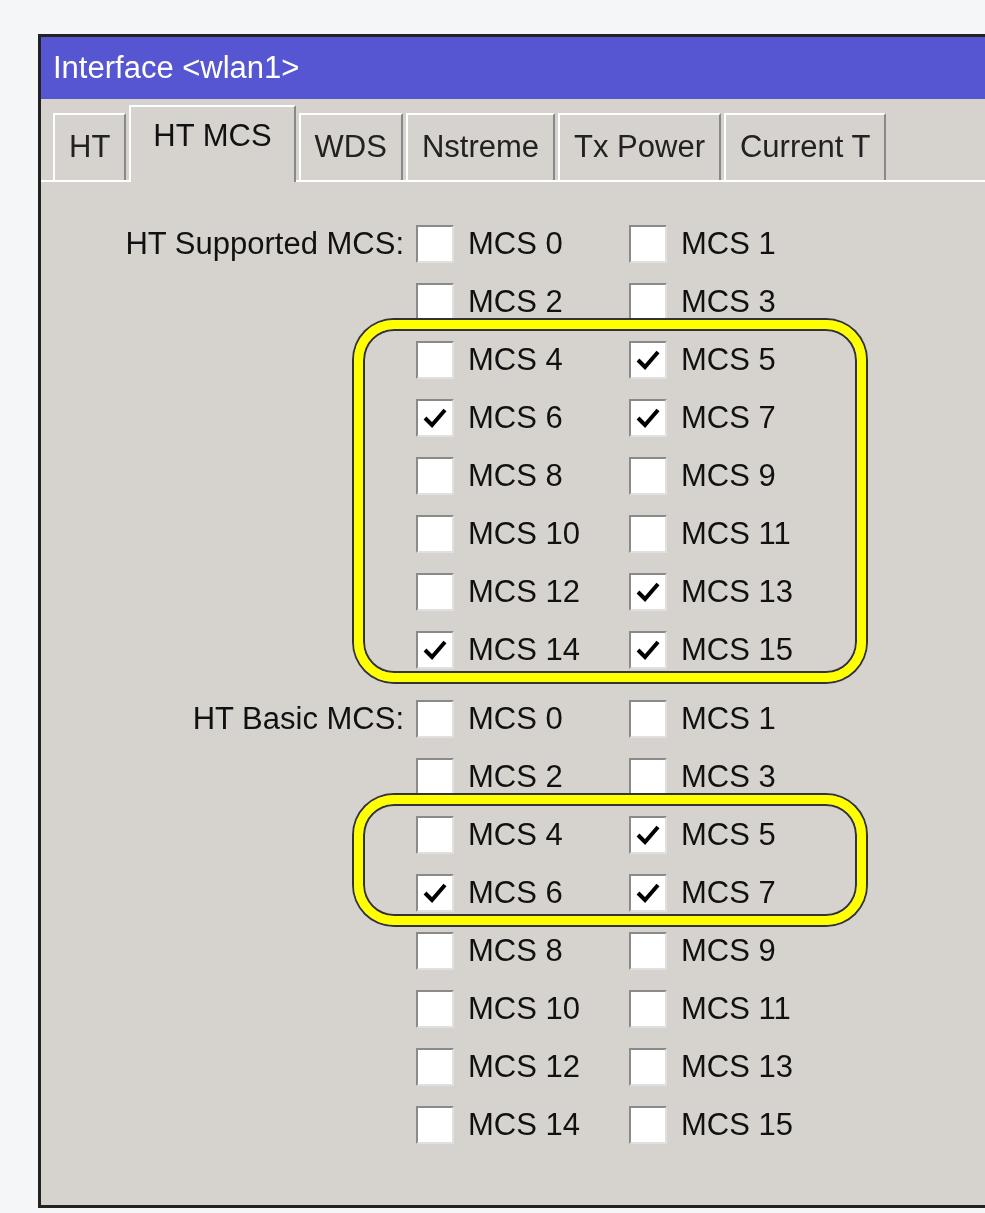 The width and height of the screenshot is (985, 1213). I want to click on tab: HT MCS, so click(212, 143).